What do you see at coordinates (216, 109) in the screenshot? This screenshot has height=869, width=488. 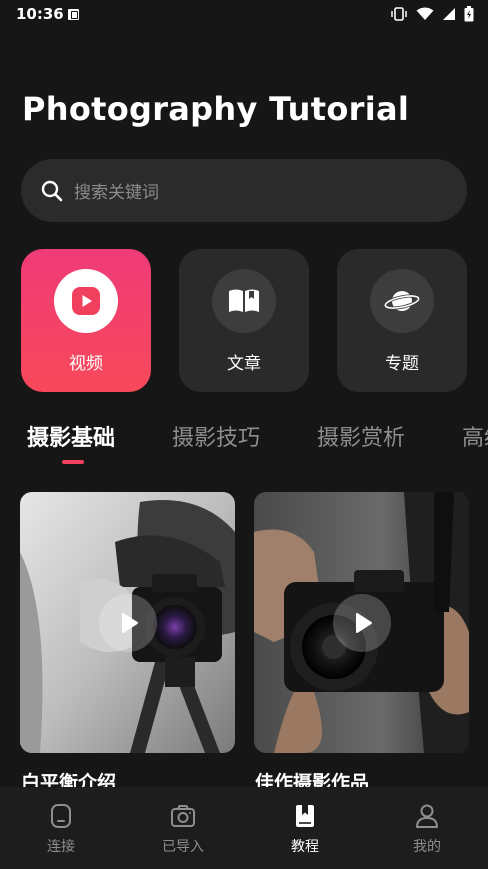 I see `page-title: Photography Tutorial` at bounding box center [216, 109].